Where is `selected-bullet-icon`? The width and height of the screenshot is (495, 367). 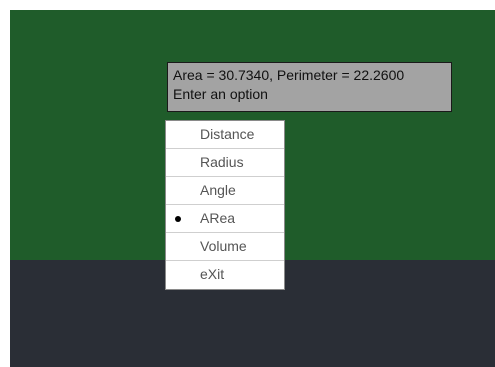 selected-bullet-icon is located at coordinates (178, 219).